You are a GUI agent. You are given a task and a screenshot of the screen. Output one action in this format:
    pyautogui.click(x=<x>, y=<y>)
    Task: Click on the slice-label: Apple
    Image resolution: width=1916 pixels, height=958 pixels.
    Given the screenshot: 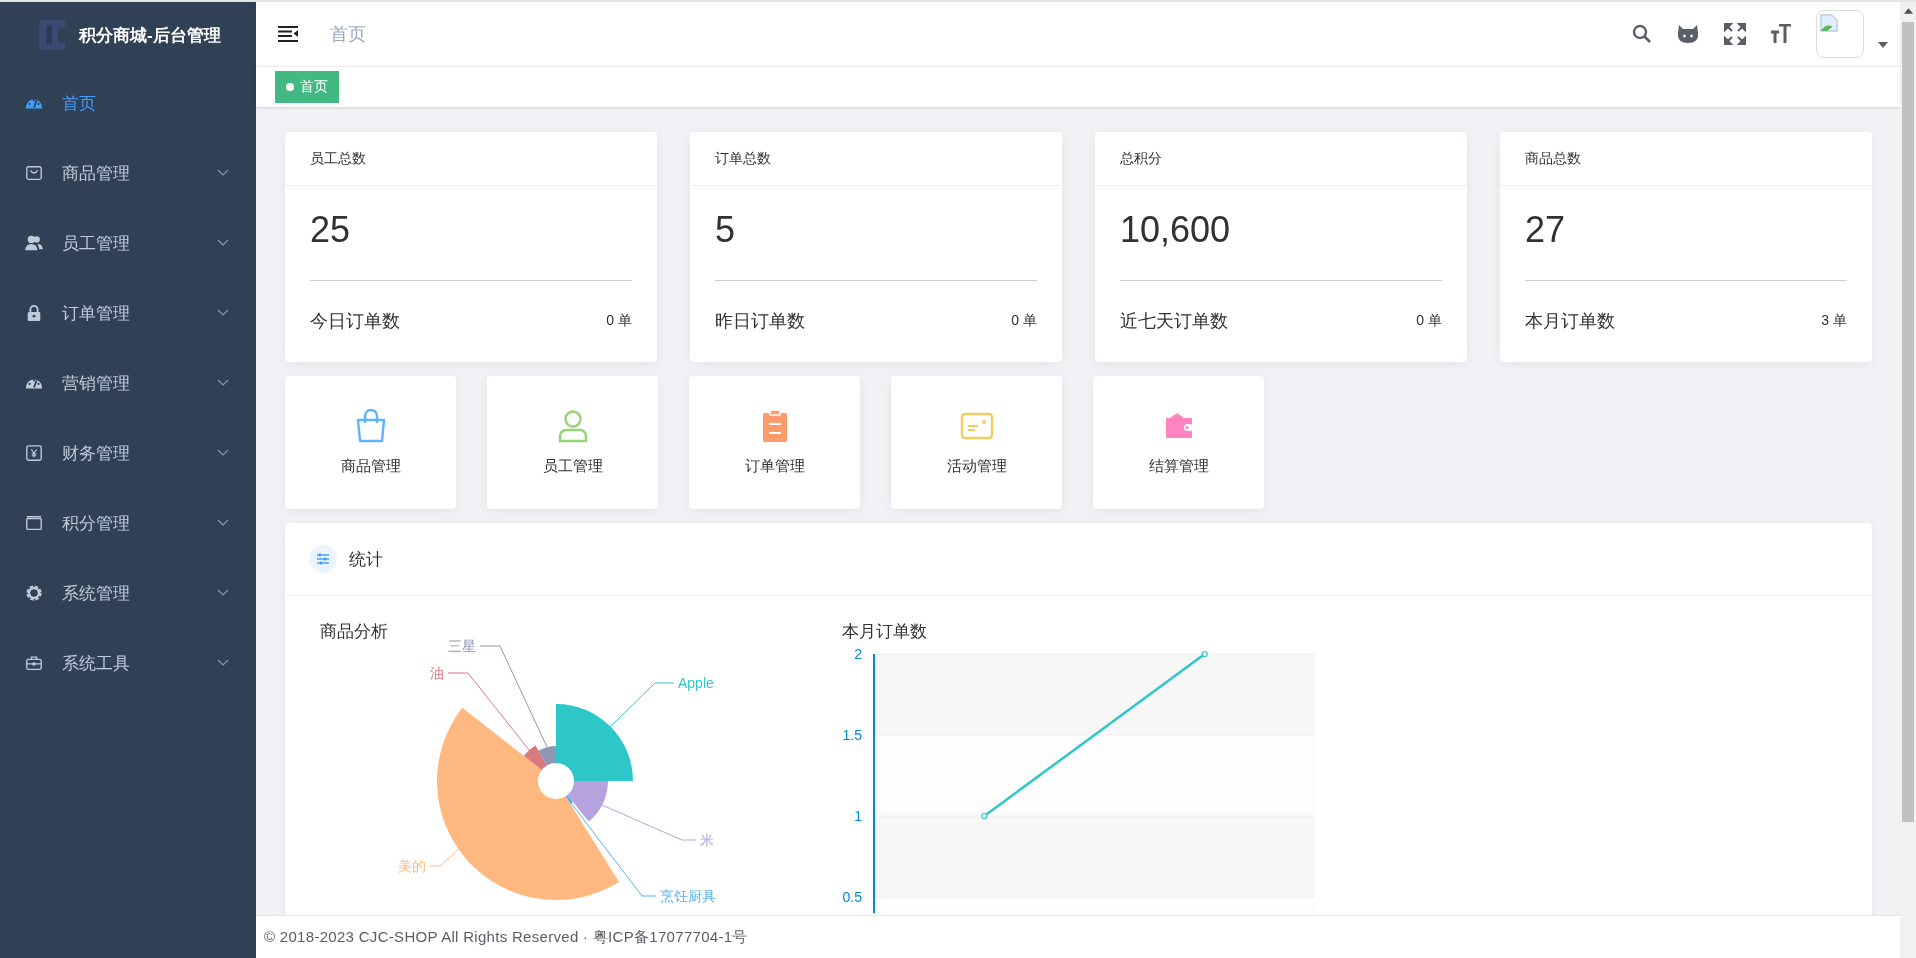 What is the action you would take?
    pyautogui.click(x=696, y=683)
    